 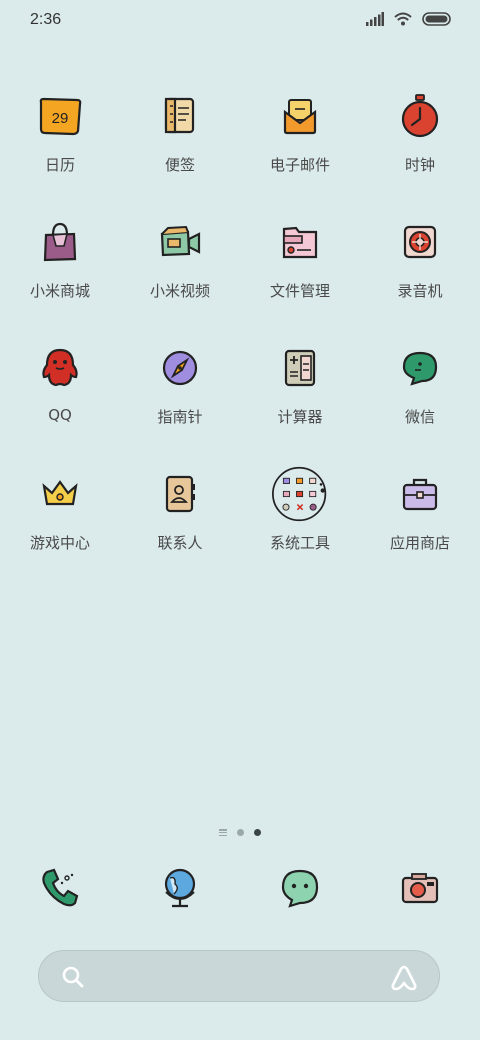 What do you see at coordinates (419, 543) in the screenshot?
I see `app-label: 应用商店` at bounding box center [419, 543].